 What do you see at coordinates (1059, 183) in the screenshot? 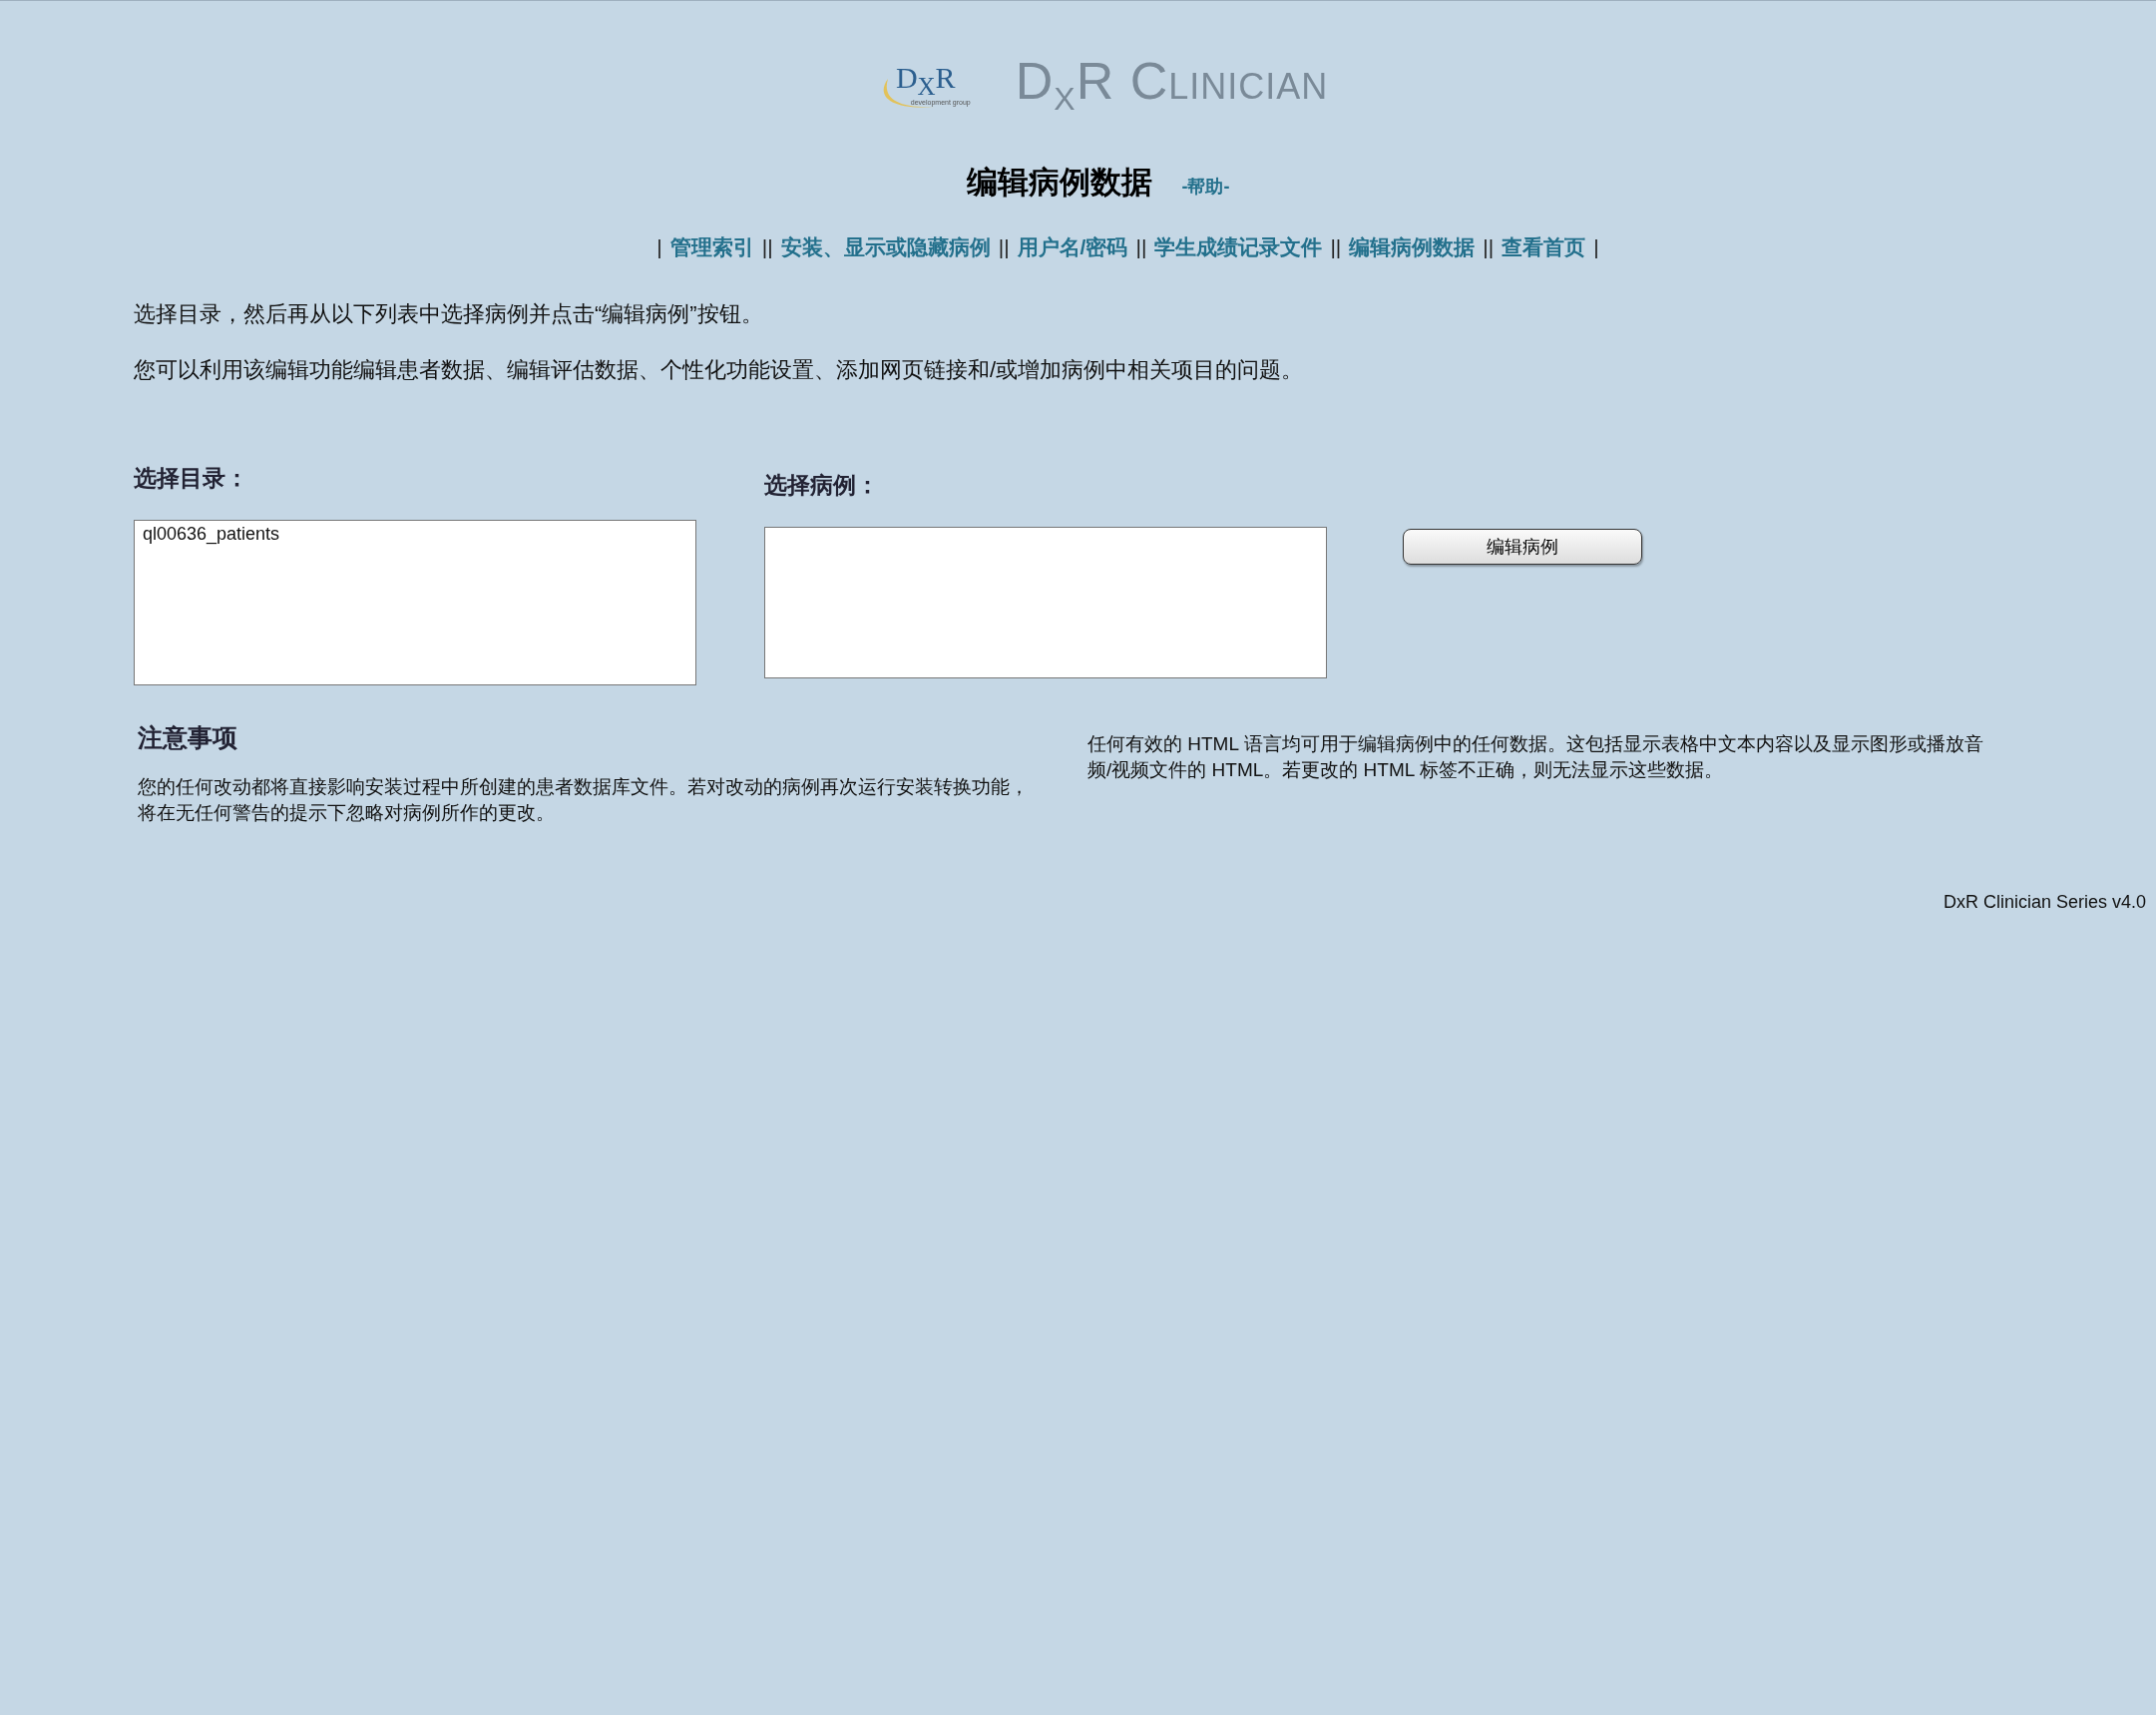
I see `page-title: 编辑病例数据` at bounding box center [1059, 183].